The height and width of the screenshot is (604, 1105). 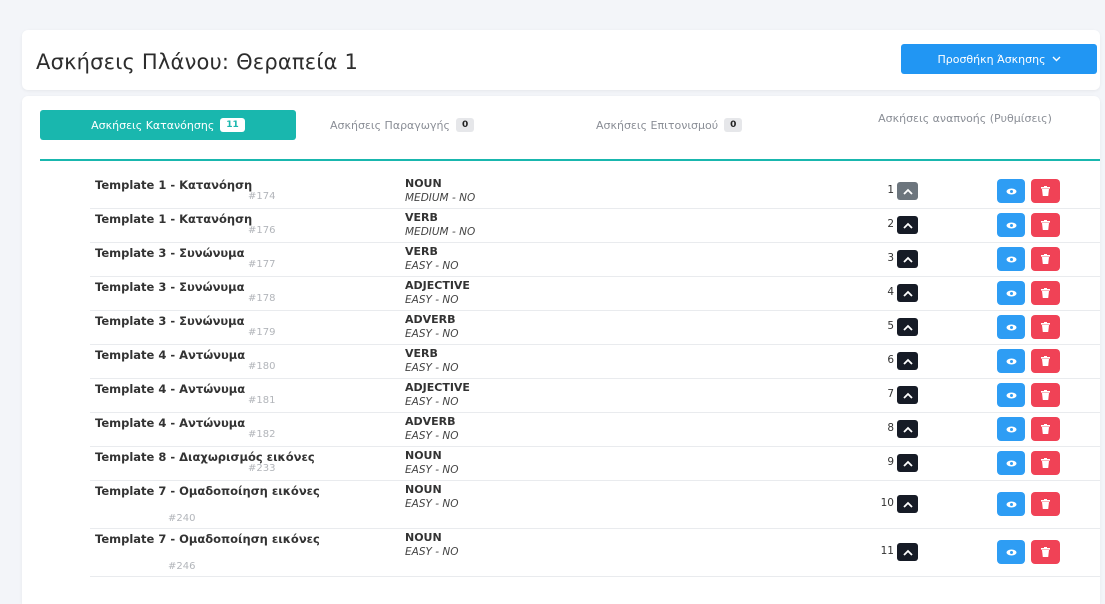 I want to click on order-number: 3, so click(x=890, y=258).